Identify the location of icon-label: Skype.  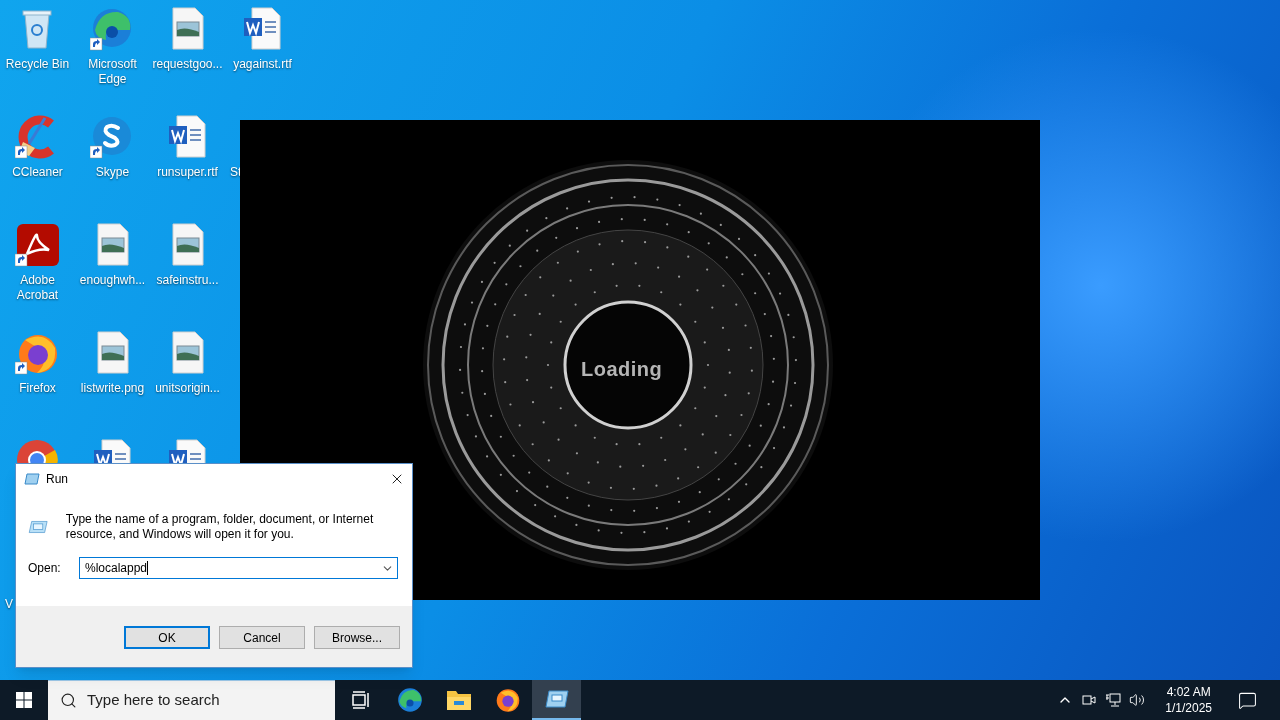
(112, 172).